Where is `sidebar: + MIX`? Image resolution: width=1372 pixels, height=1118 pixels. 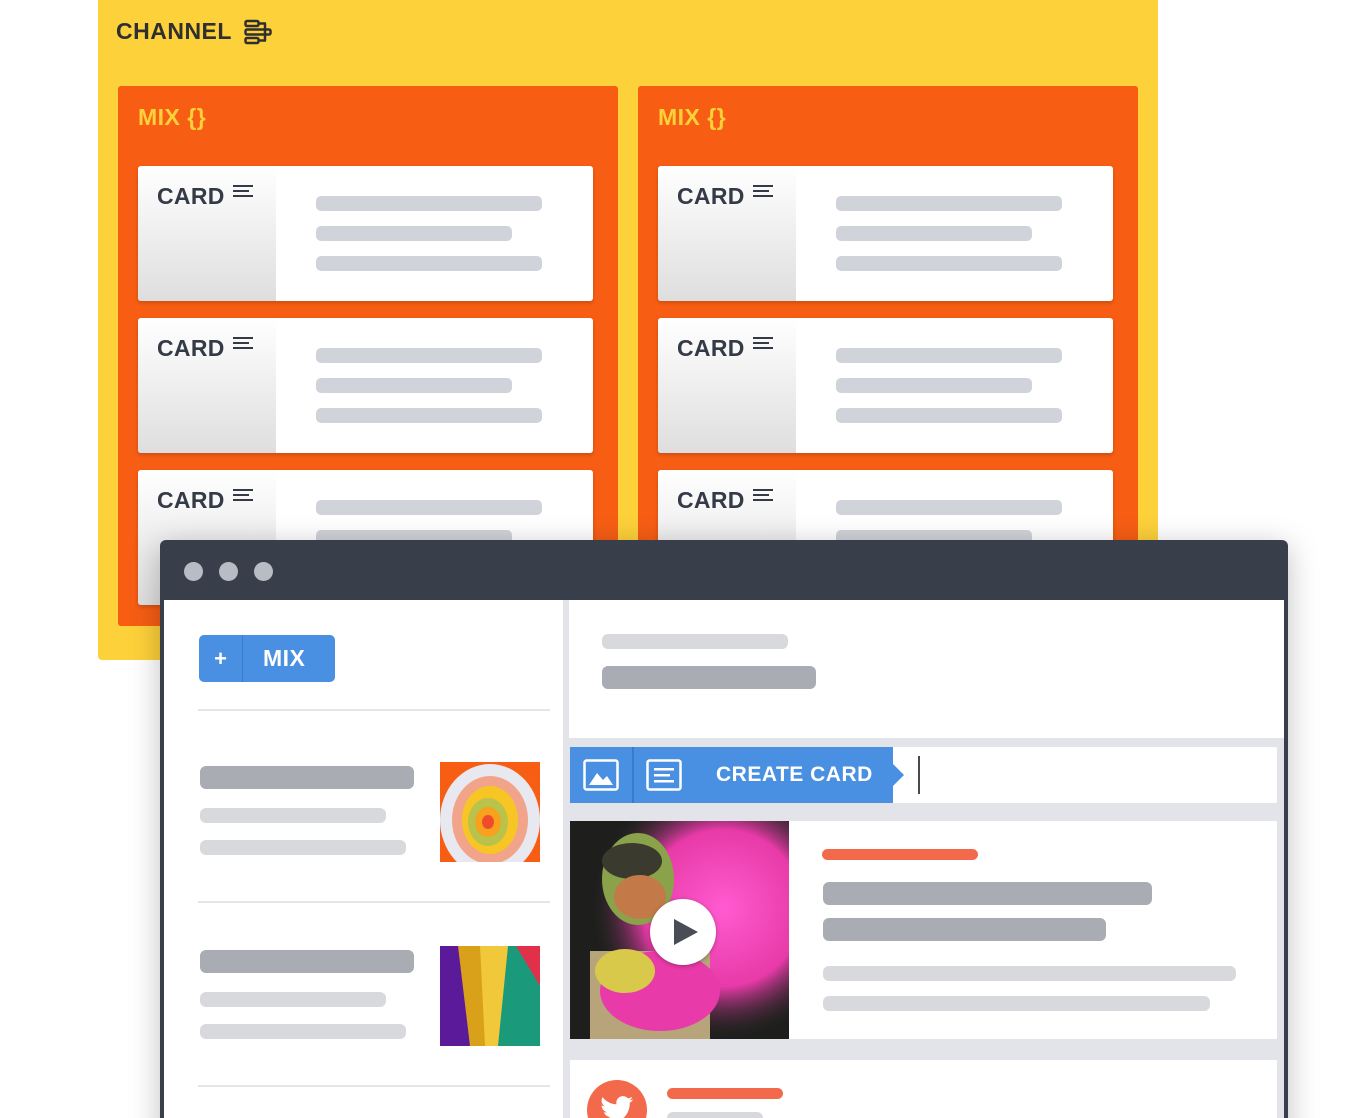
sidebar: + MIX is located at coordinates (363, 859).